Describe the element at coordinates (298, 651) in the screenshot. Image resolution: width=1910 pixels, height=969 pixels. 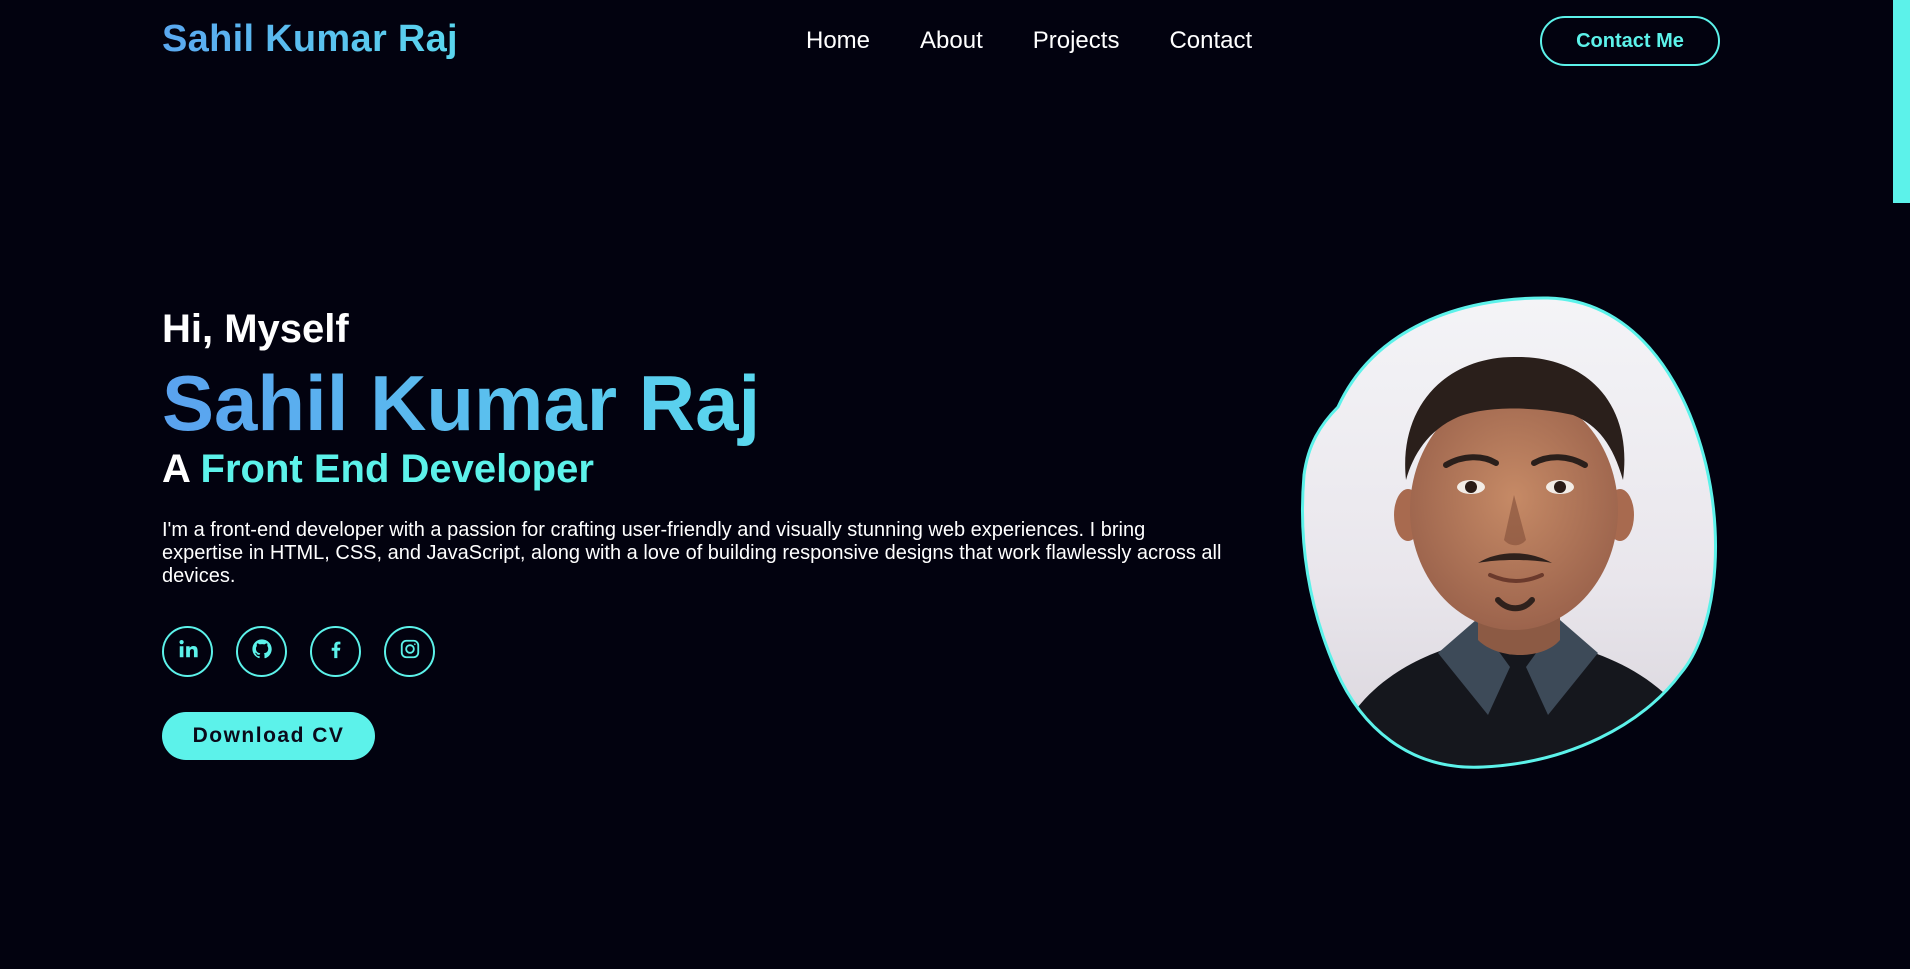
I see `social-links` at that location.